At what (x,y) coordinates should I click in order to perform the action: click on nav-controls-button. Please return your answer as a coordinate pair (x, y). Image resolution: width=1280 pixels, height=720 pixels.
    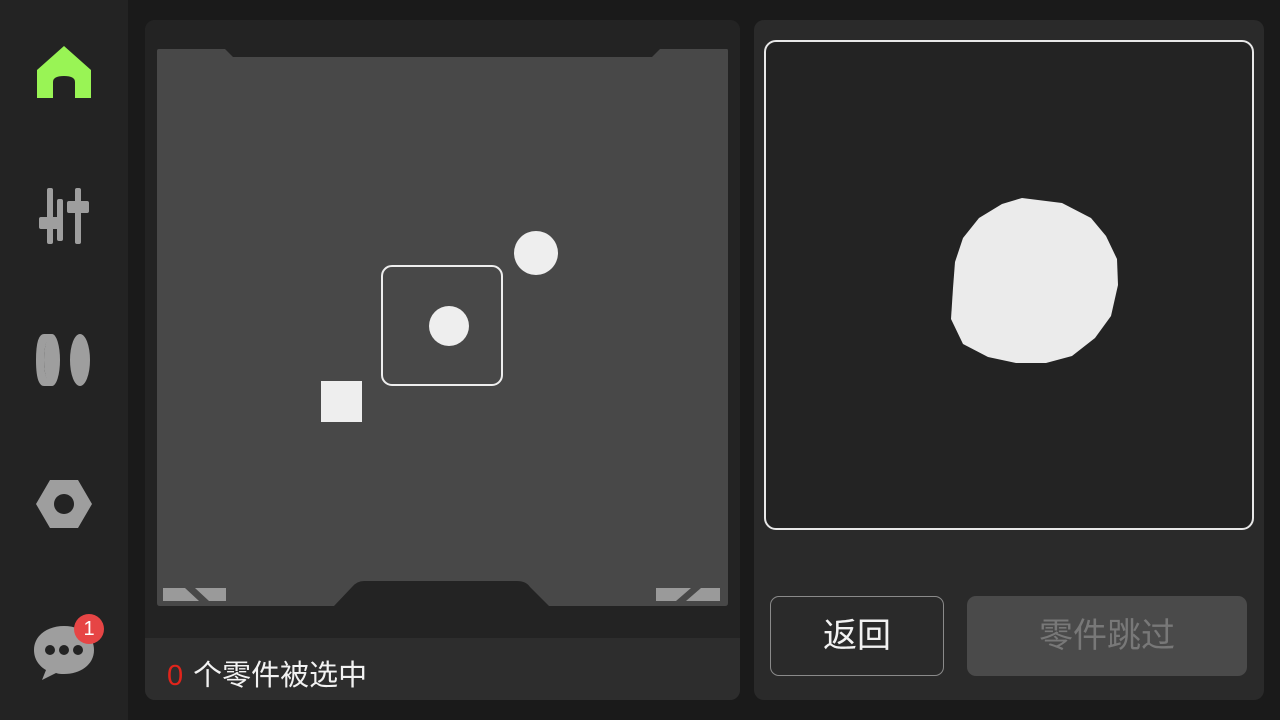
    Looking at the image, I should click on (64, 216).